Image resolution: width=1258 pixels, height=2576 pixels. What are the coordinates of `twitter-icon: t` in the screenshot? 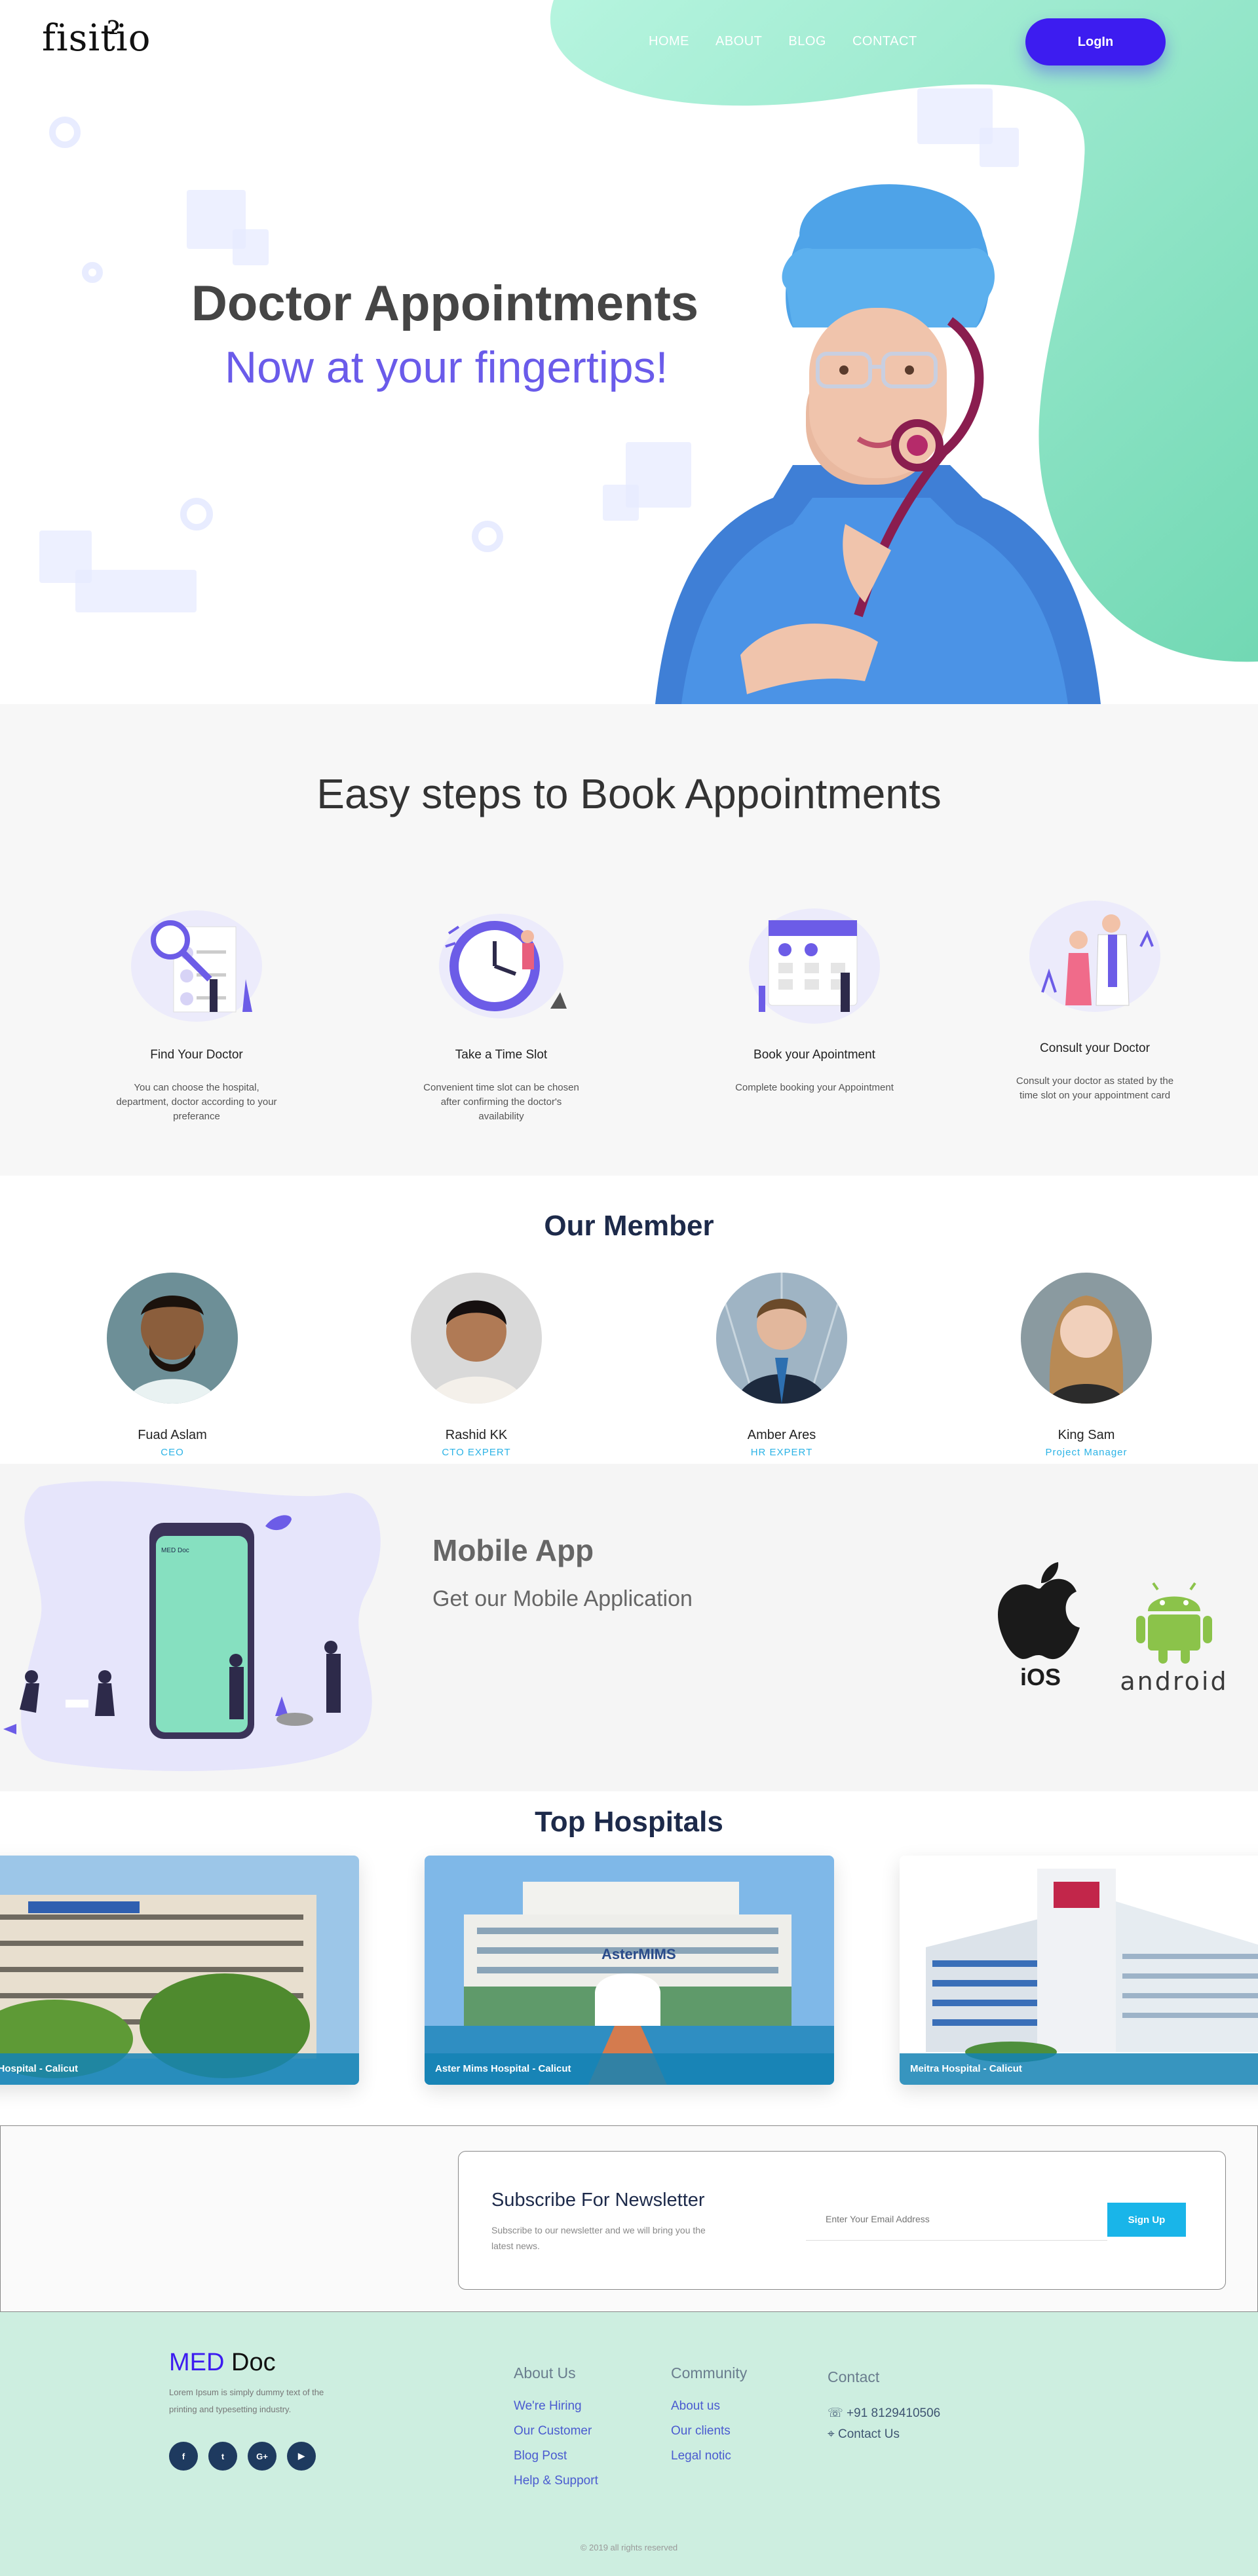 It's located at (222, 2456).